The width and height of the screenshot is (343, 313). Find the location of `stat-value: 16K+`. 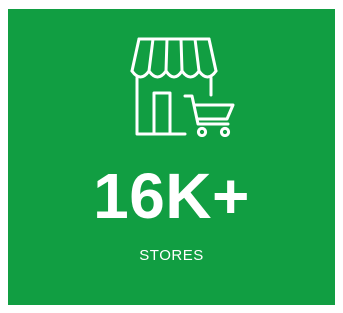

stat-value: 16K+ is located at coordinates (171, 196).